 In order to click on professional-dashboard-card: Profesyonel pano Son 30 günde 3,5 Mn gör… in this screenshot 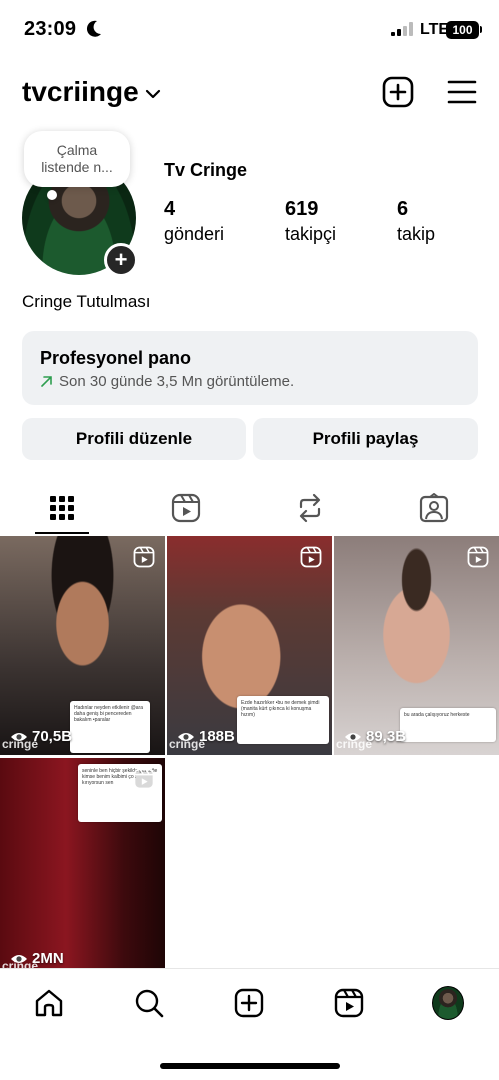, I will do `click(250, 368)`.